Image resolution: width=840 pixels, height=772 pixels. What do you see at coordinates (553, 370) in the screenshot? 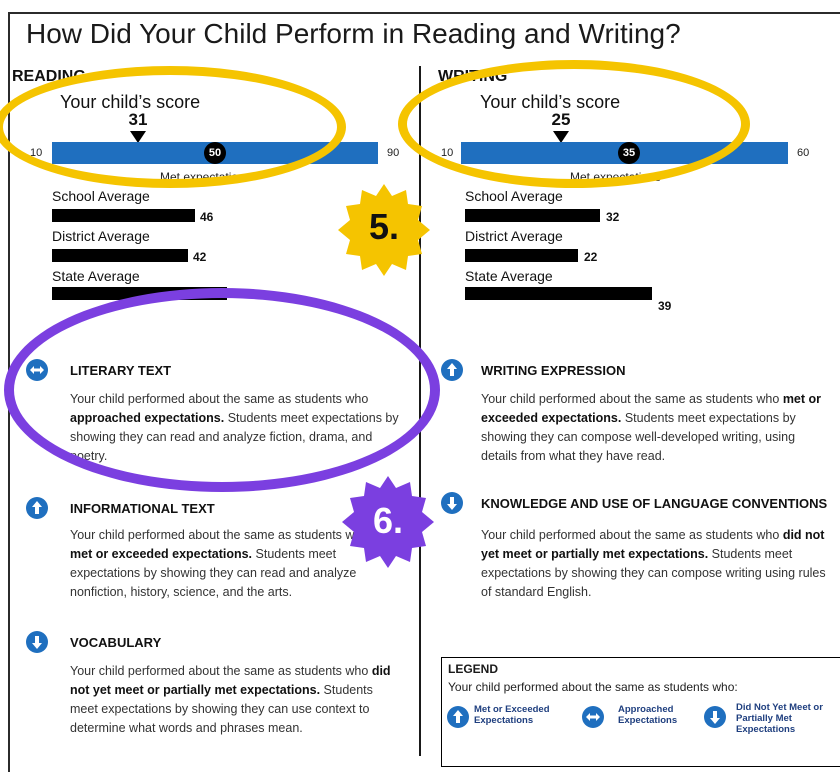
I see `writing-expression-title: WRITING EXPRESSION` at bounding box center [553, 370].